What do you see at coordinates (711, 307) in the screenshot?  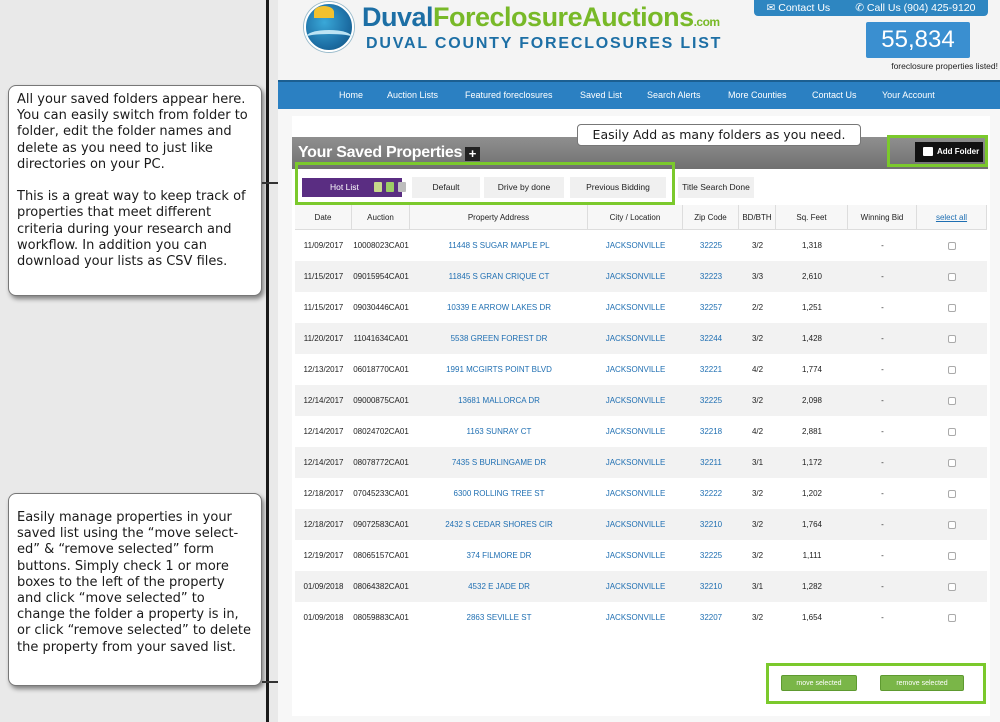 I see `cell-zip: 32257` at bounding box center [711, 307].